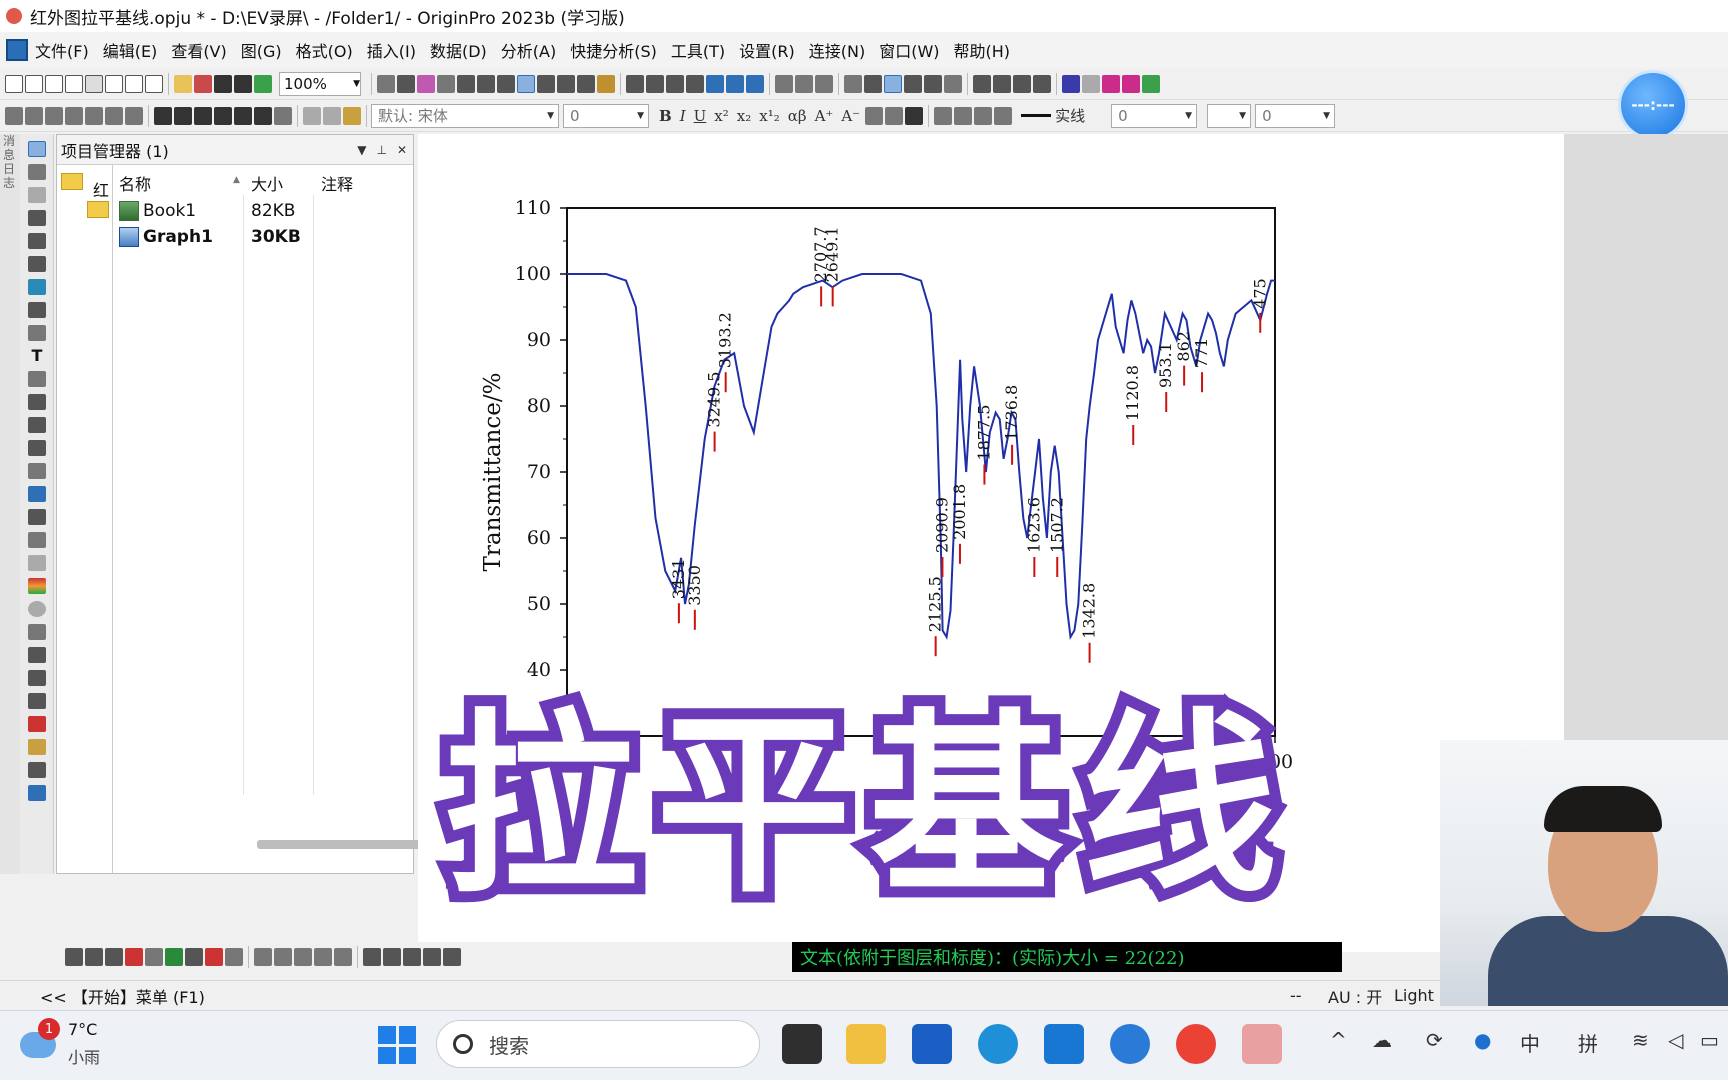  What do you see at coordinates (114, 115) in the screenshot?
I see `lock-icon` at bounding box center [114, 115].